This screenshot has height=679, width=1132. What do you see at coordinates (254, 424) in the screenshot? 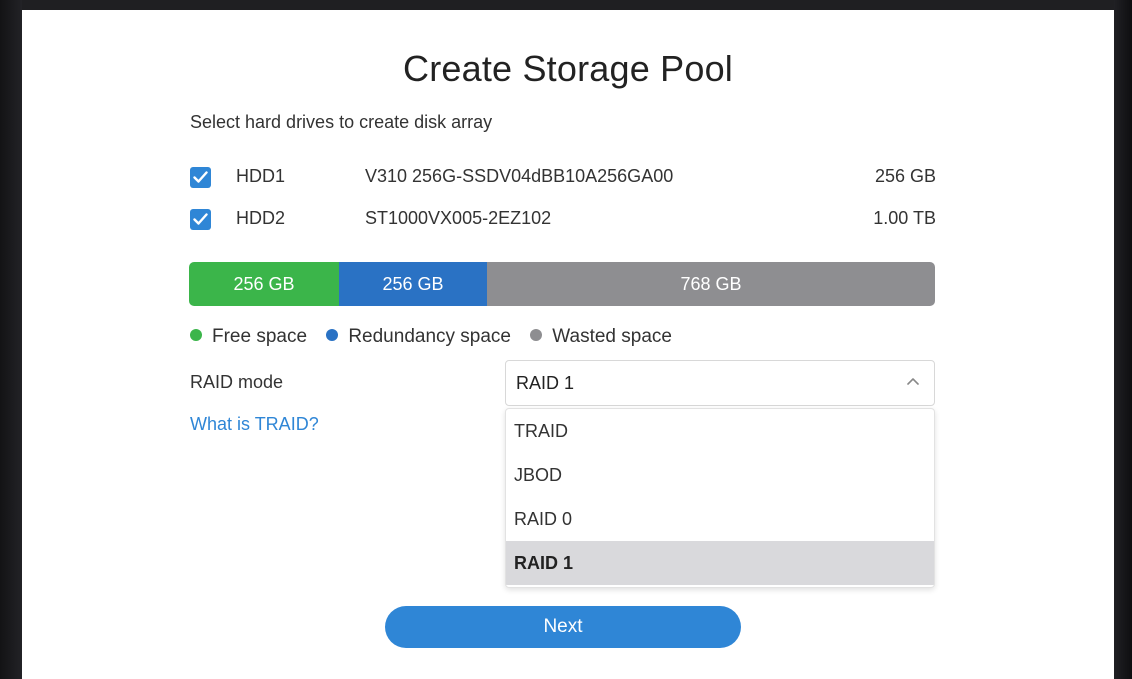
I see `what-is-traid-link: What is TRAID?` at bounding box center [254, 424].